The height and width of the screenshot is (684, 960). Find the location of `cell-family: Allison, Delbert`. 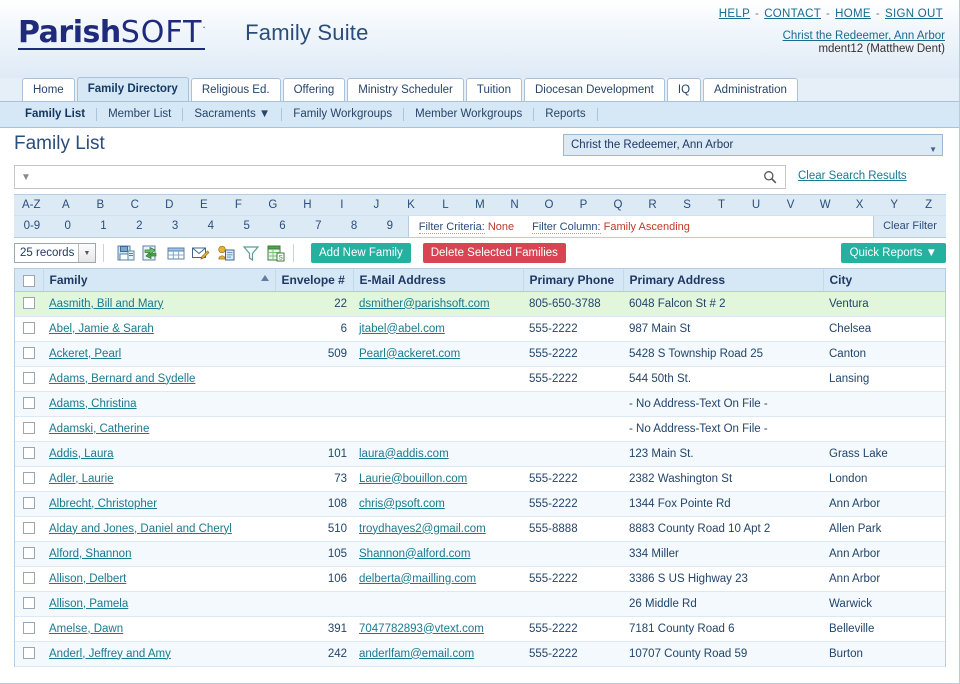

cell-family: Allison, Delbert is located at coordinates (159, 579).